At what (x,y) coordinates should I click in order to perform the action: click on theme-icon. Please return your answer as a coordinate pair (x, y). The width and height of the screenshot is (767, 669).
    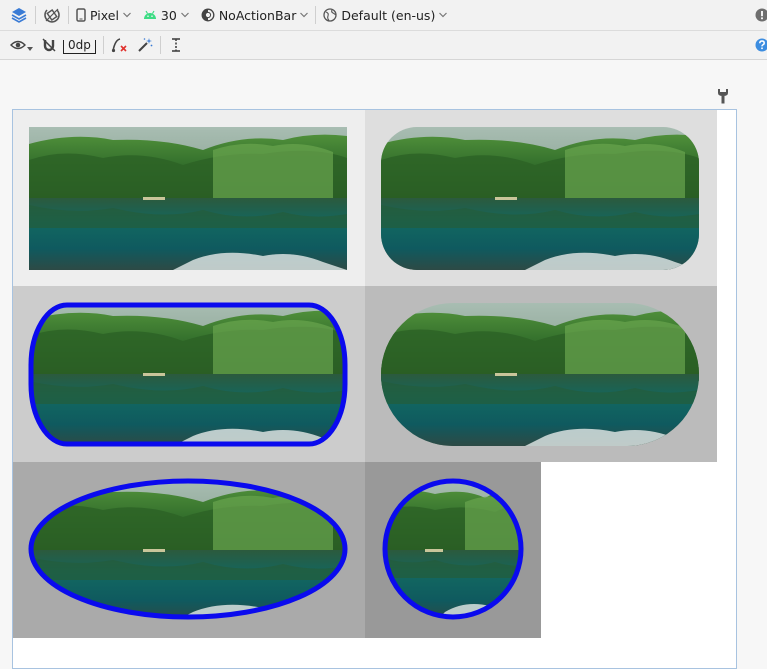
    Looking at the image, I should click on (208, 15).